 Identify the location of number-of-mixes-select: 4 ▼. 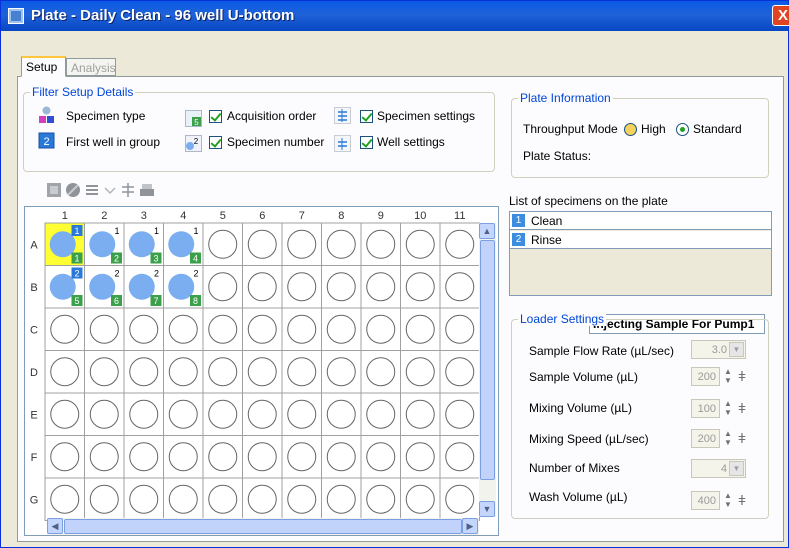
(718, 468).